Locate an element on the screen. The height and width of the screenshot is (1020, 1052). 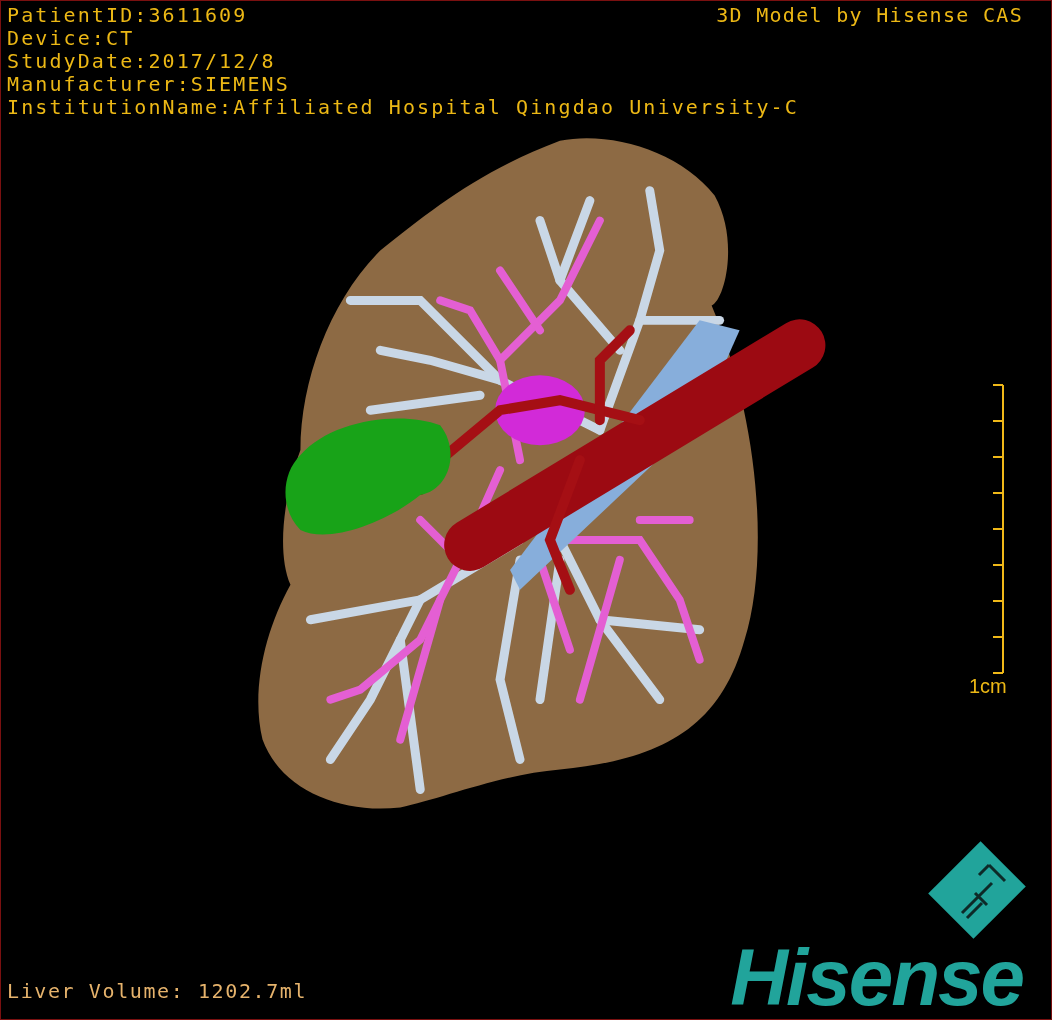
scale-bar: 1cm is located at coordinates (988, 540).